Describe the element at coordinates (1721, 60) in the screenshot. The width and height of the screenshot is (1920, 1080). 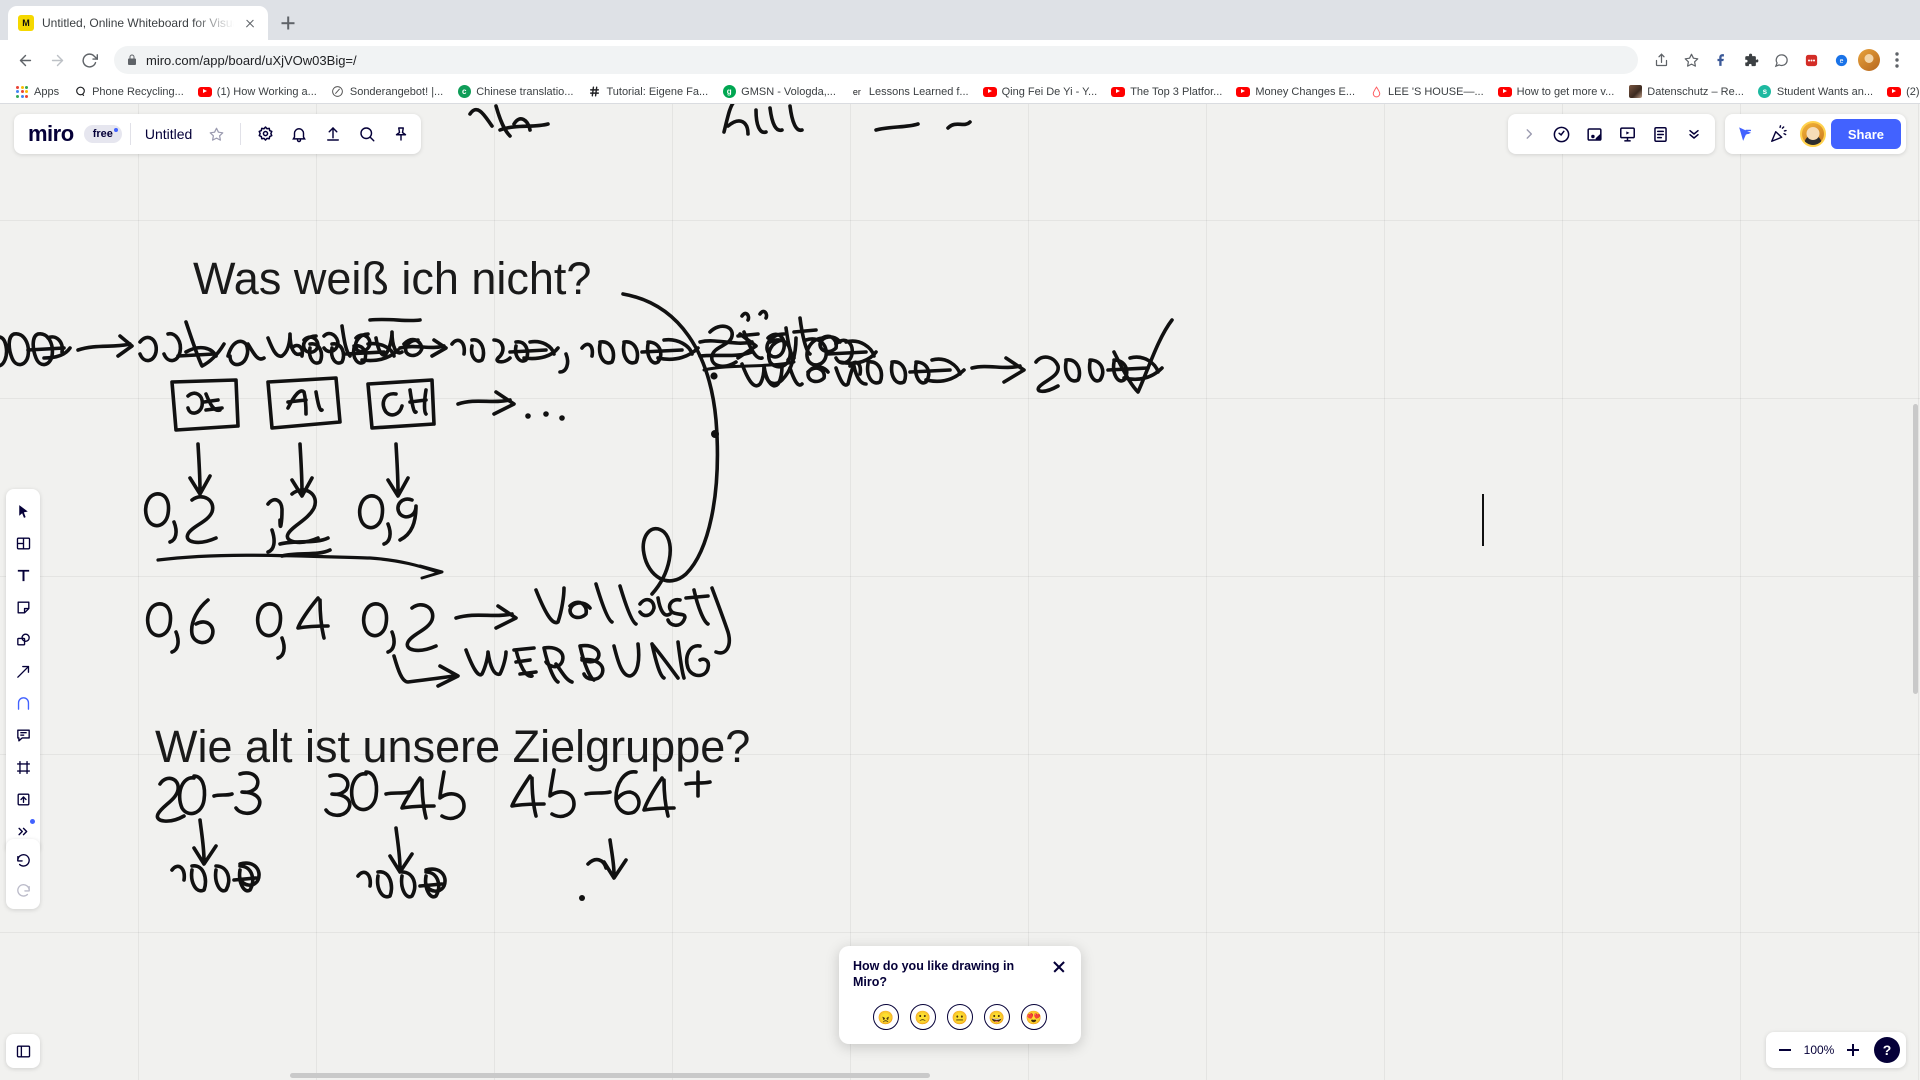
I see `extension-facebook-icon` at that location.